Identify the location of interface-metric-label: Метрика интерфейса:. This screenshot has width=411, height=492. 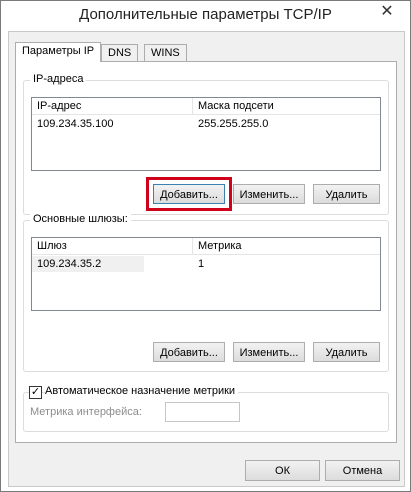
(86, 412).